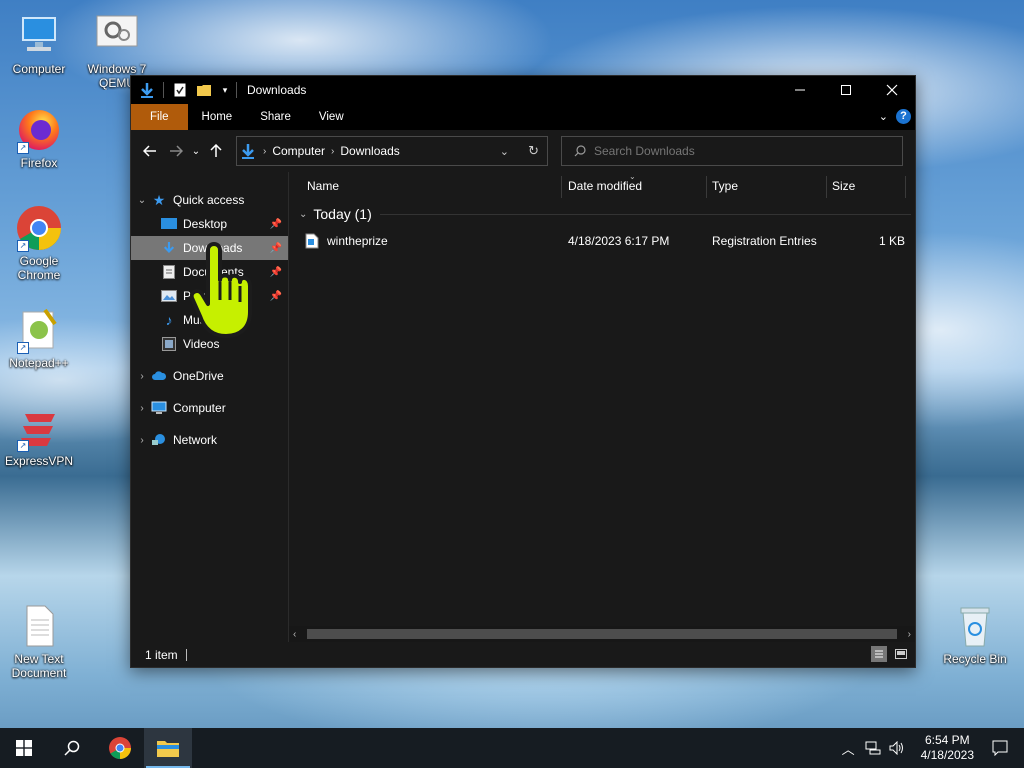  Describe the element at coordinates (846, 90) in the screenshot. I see `maximize-button` at that location.